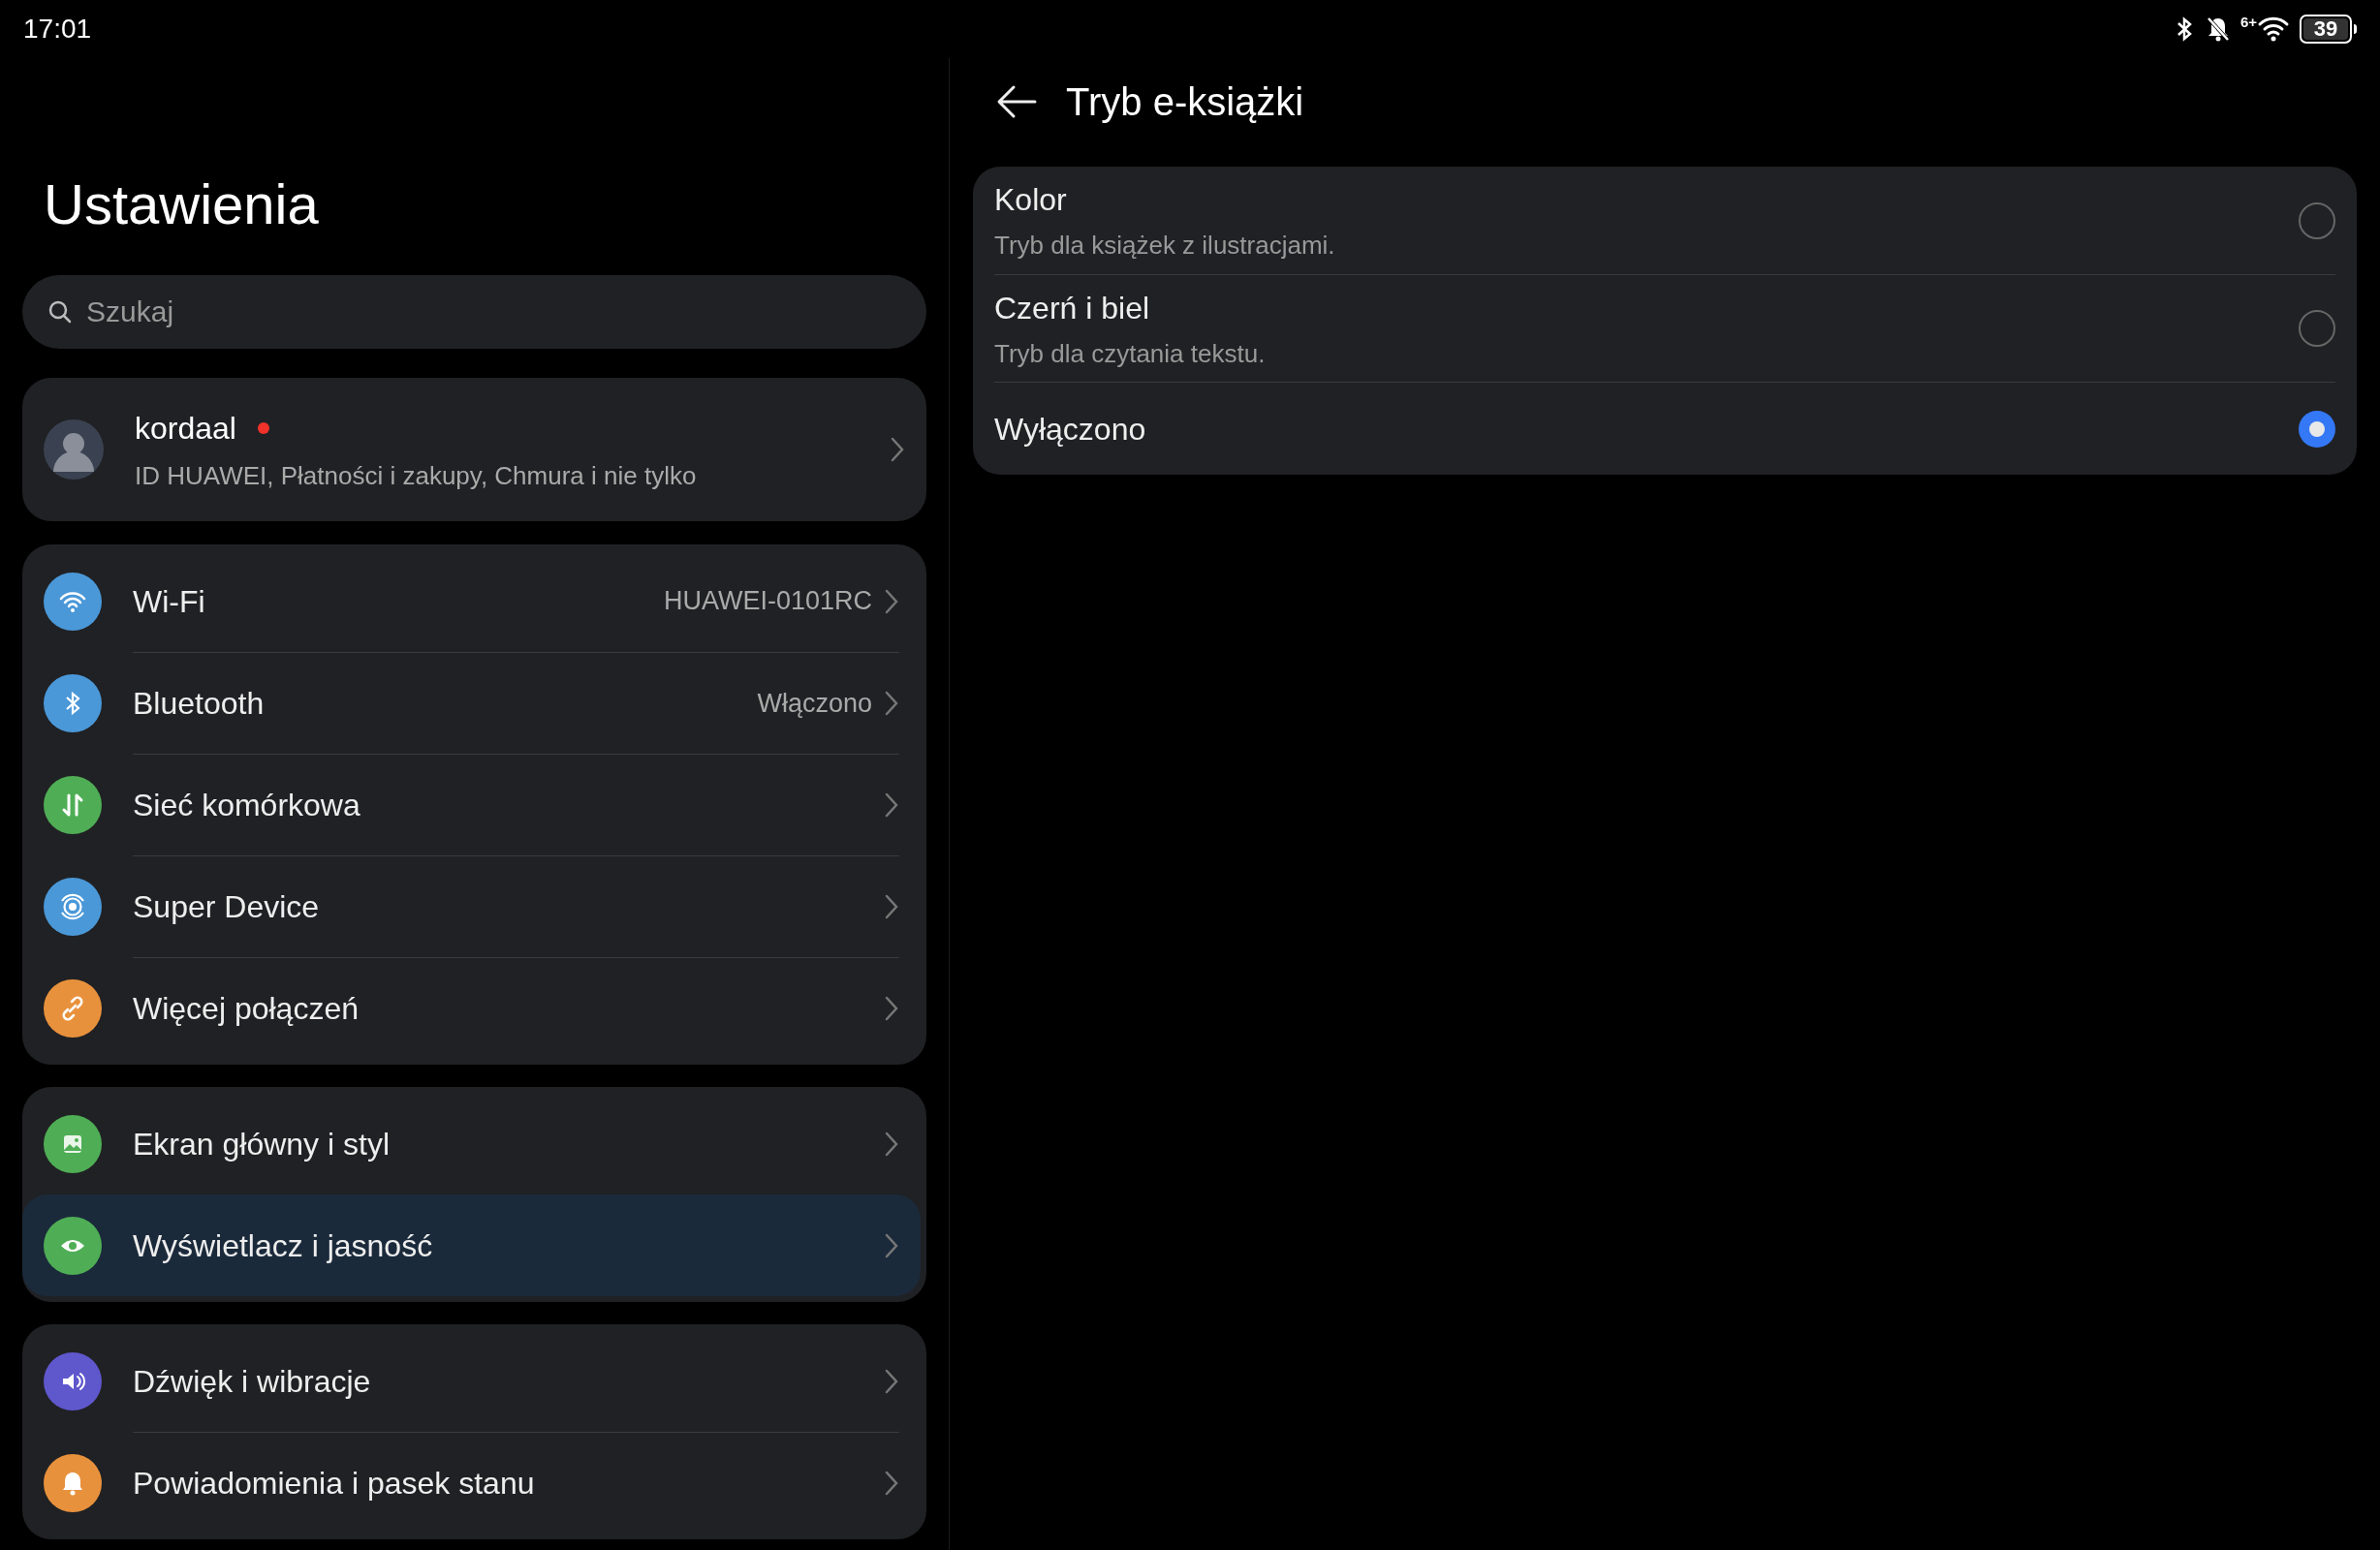 The width and height of the screenshot is (2380, 1550). What do you see at coordinates (185, 428) in the screenshot?
I see `account-name: kordaal` at bounding box center [185, 428].